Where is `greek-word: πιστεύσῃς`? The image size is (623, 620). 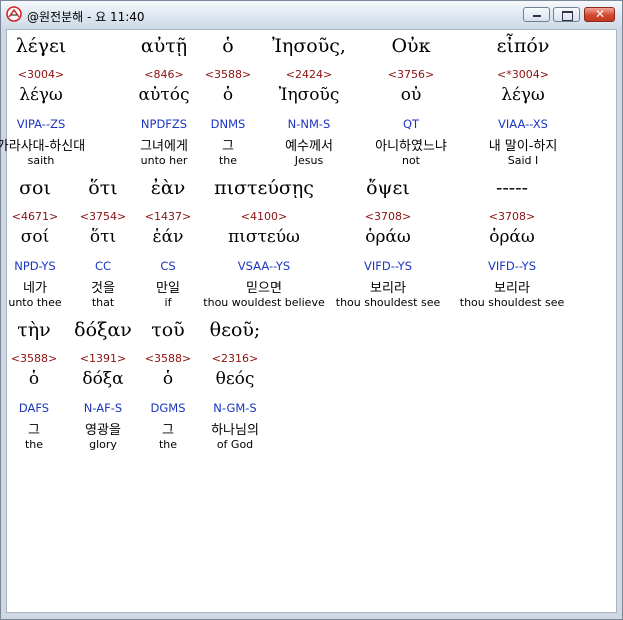
greek-word: πιστεύσῃς is located at coordinates (264, 188).